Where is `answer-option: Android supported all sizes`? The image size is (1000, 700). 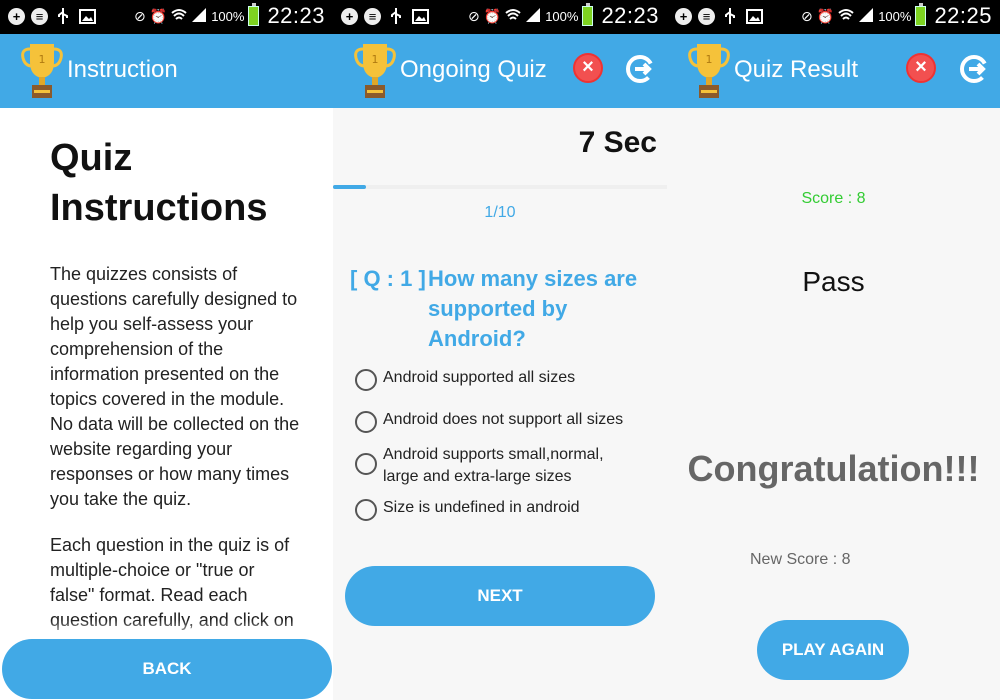 answer-option: Android supported all sizes is located at coordinates (505, 379).